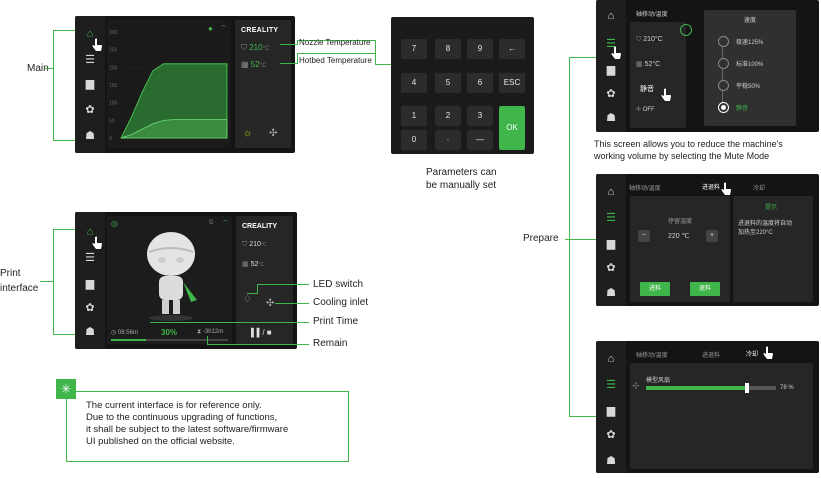 This screenshot has height=478, width=821. I want to click on temp-plus-button: +, so click(712, 236).